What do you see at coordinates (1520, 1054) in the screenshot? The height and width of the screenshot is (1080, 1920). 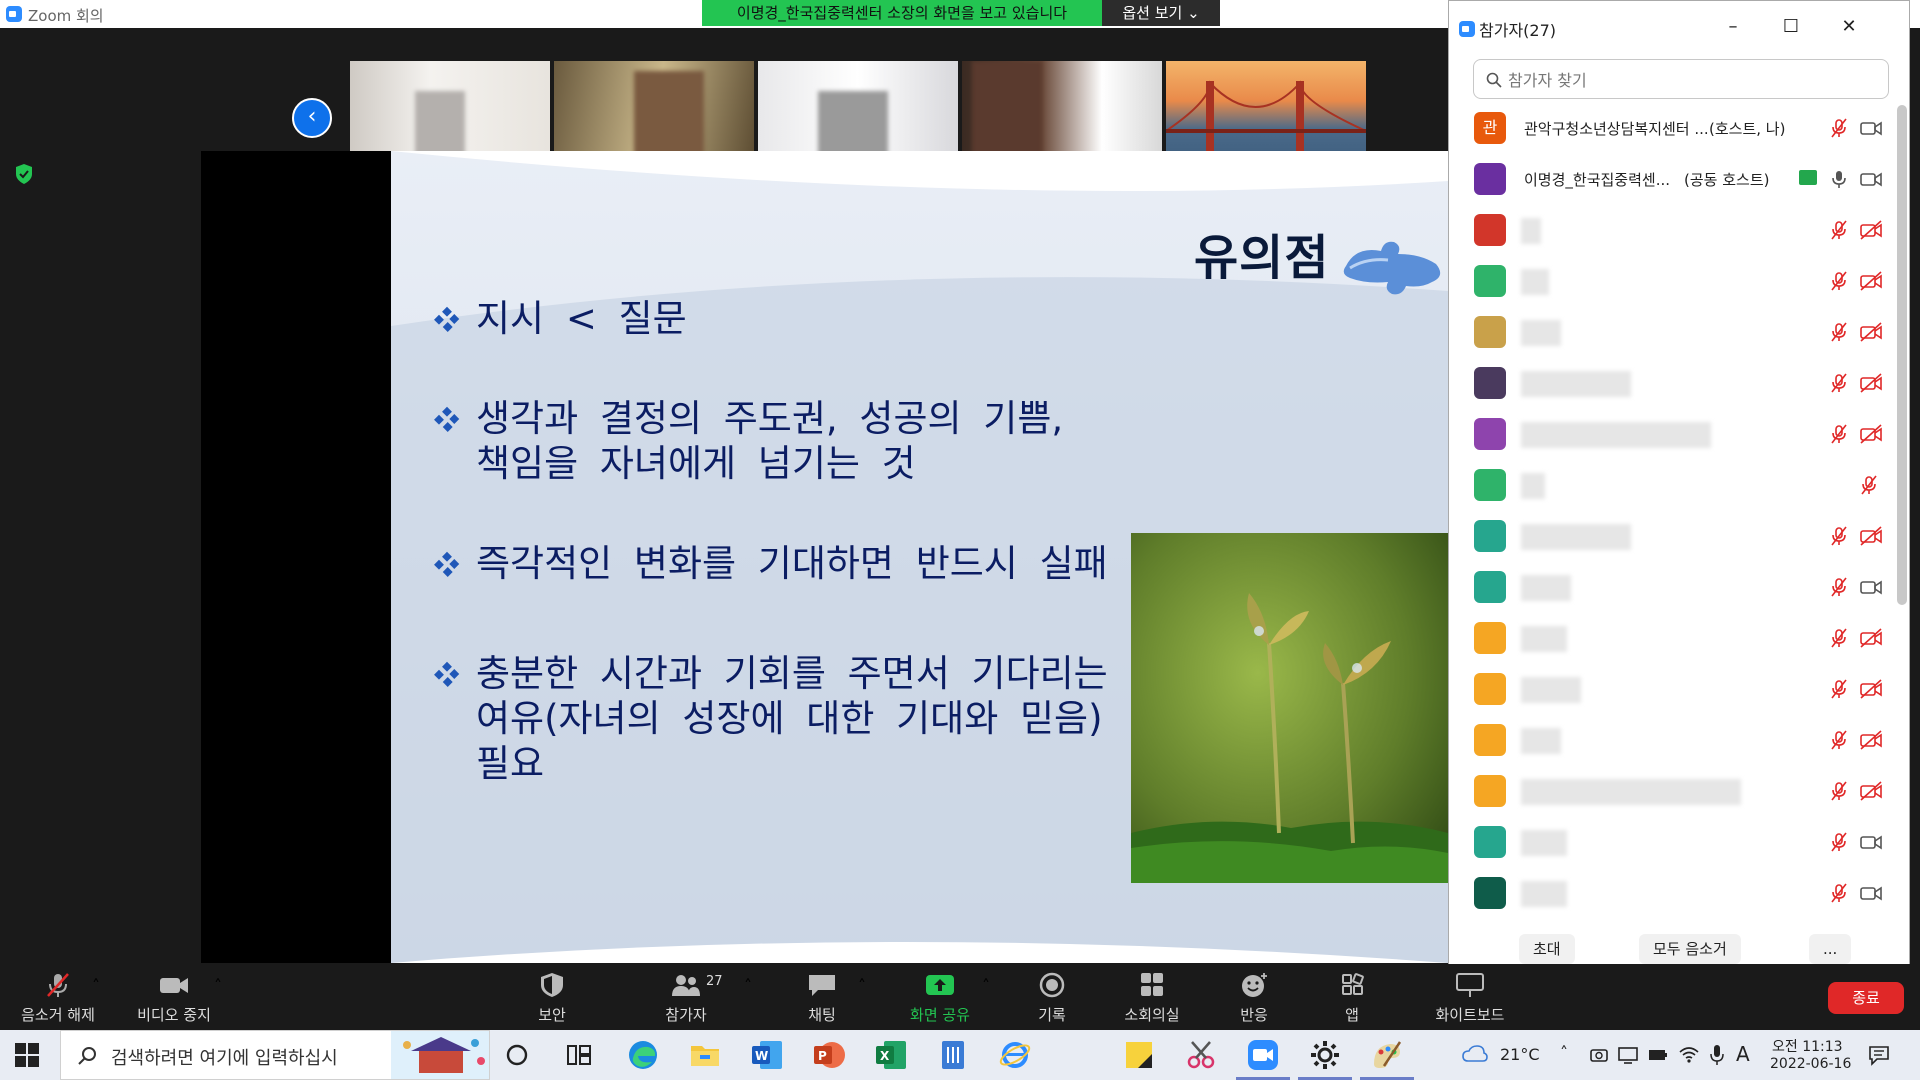 I see `weather-temperature: 21°C` at bounding box center [1520, 1054].